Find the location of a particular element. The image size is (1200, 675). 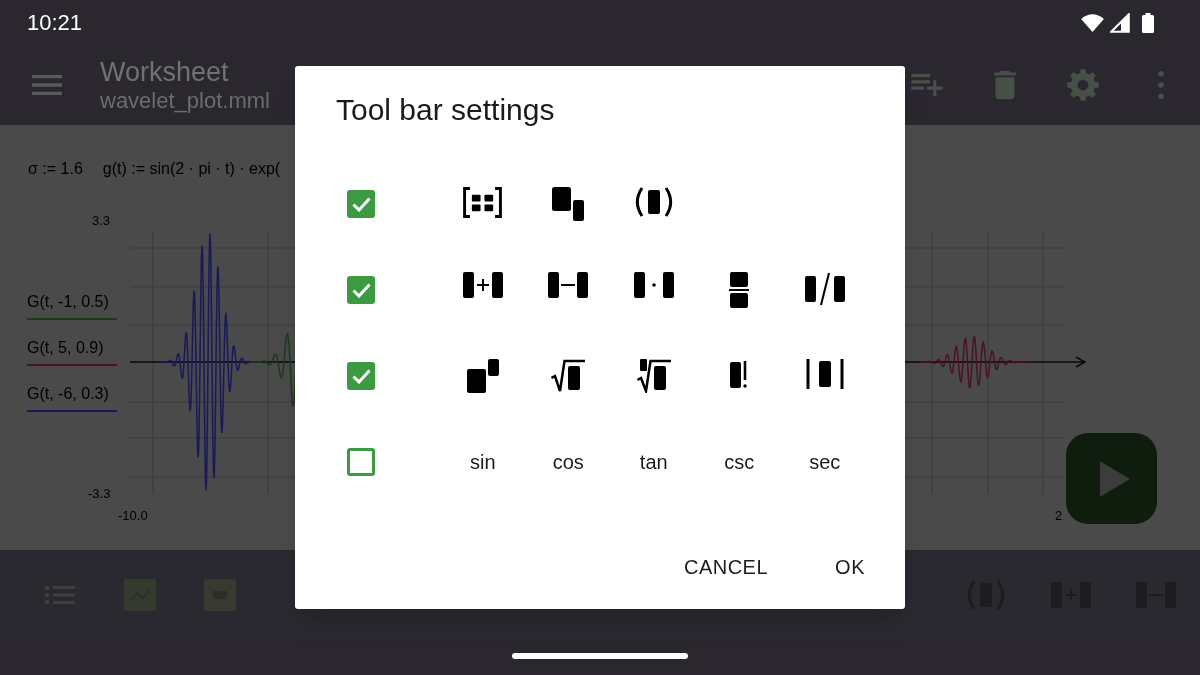

minus-icon is located at coordinates (568, 285).